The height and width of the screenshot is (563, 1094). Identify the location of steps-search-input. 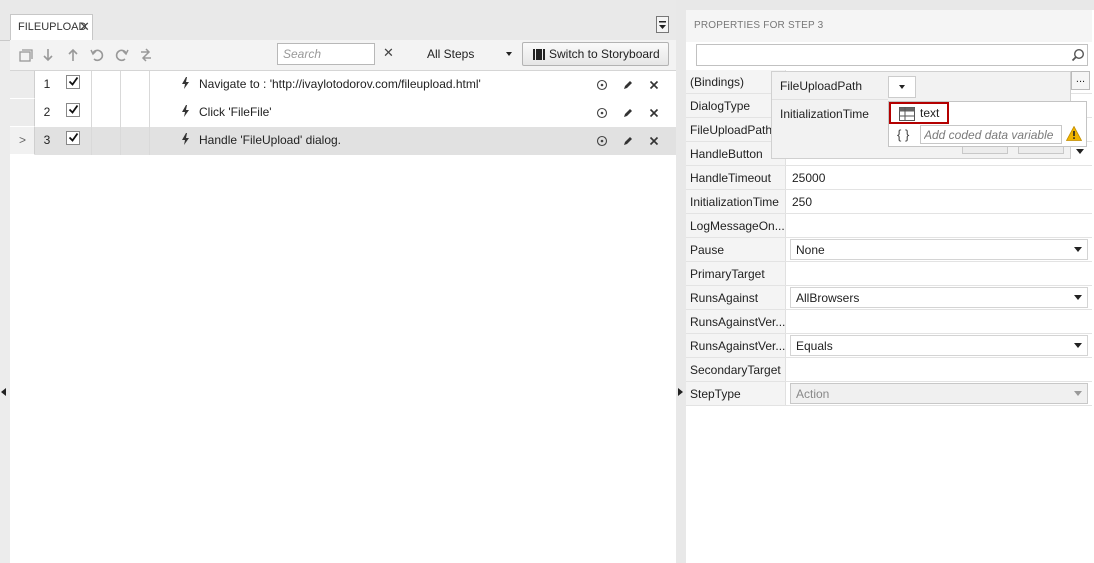
(328, 54).